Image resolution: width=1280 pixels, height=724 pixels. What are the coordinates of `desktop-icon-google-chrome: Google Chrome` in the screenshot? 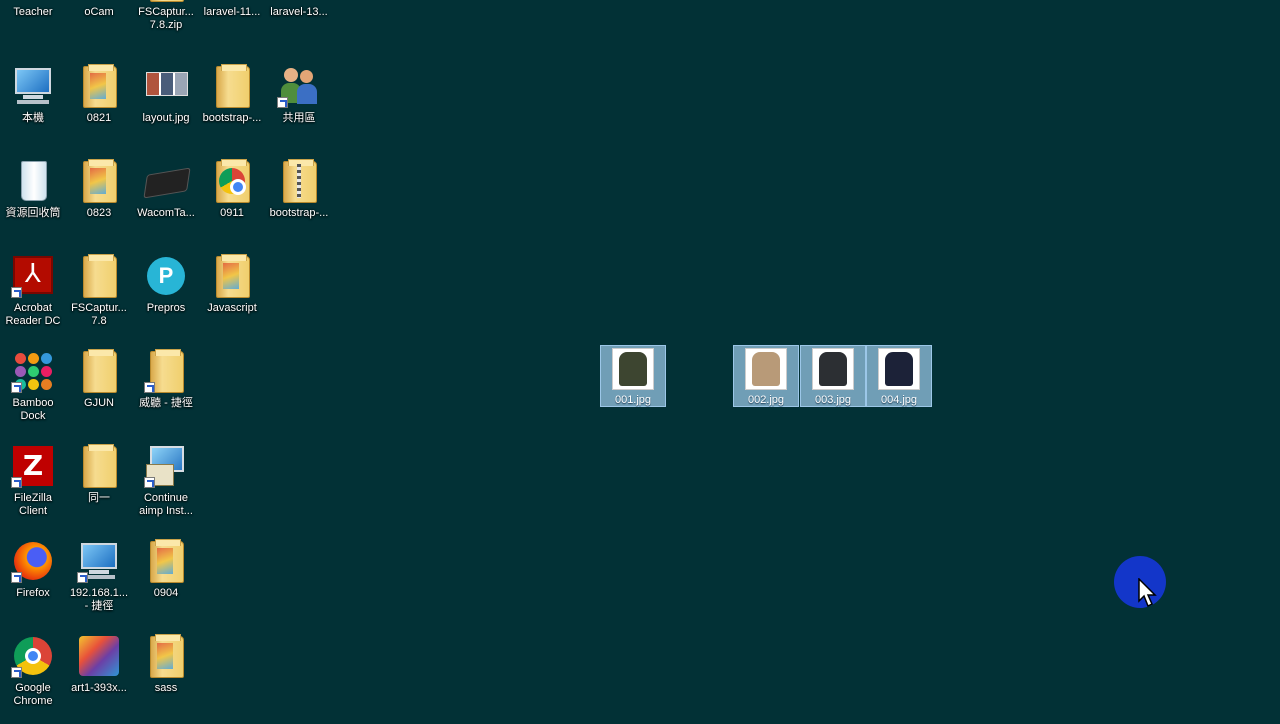 It's located at (33, 677).